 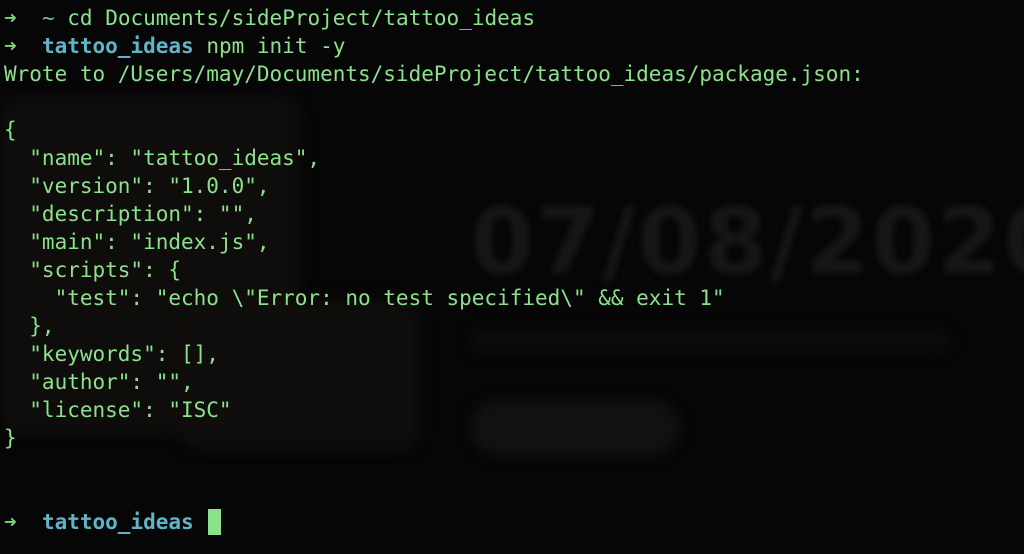 What do you see at coordinates (93, 270) in the screenshot?
I see `output-line: "scripts": {` at bounding box center [93, 270].